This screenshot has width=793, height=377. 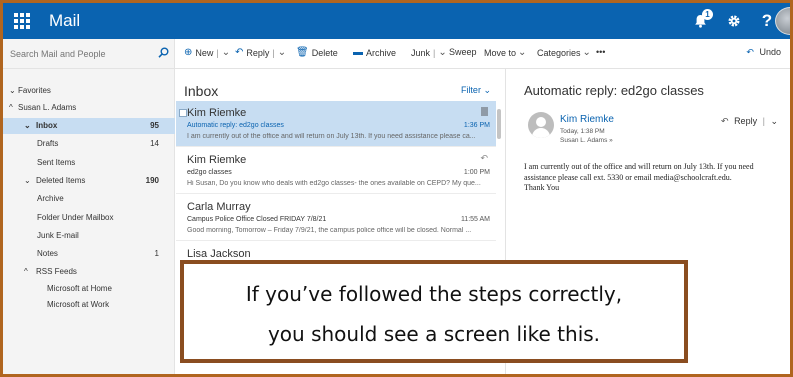 What do you see at coordinates (156, 253) in the screenshot?
I see `item-count: 1` at bounding box center [156, 253].